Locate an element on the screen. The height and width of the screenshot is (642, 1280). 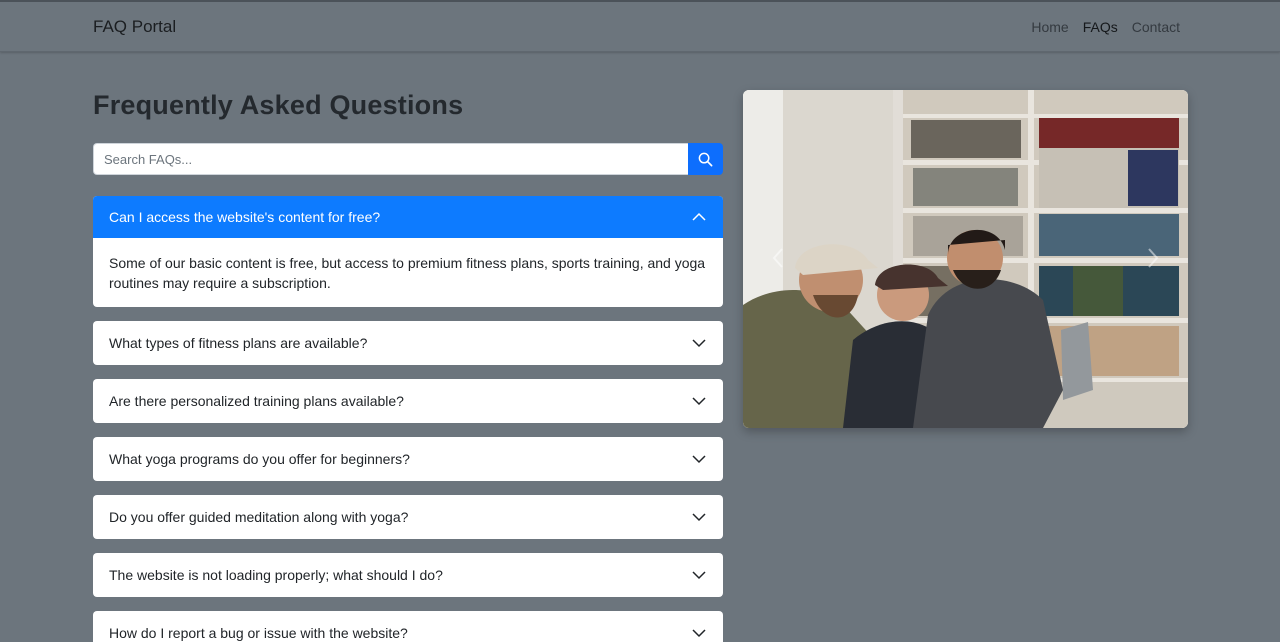
brand-logo-text: FAQ Portal is located at coordinates (134, 27).